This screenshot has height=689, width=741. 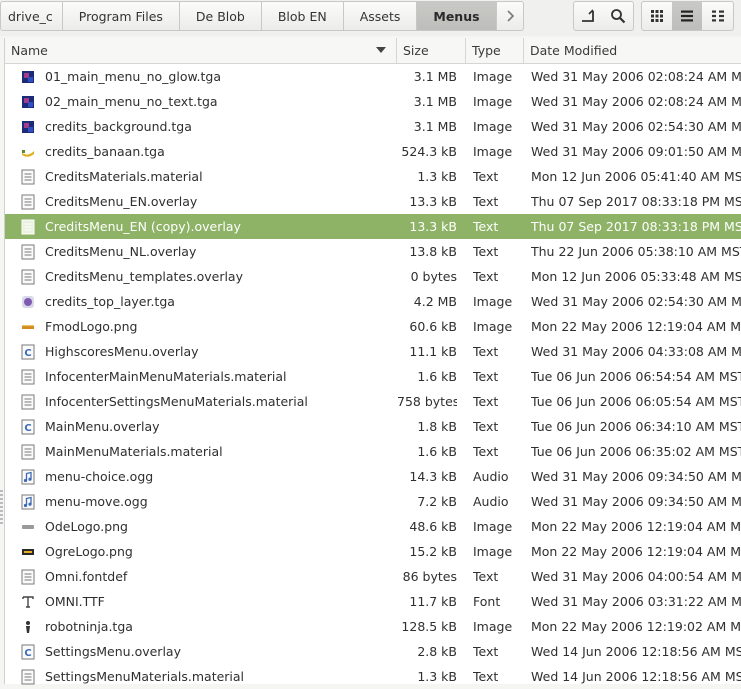 What do you see at coordinates (636, 451) in the screenshot?
I see `file-date-modified: Tue 06 Jun 2006 06:35:02 AM MST` at bounding box center [636, 451].